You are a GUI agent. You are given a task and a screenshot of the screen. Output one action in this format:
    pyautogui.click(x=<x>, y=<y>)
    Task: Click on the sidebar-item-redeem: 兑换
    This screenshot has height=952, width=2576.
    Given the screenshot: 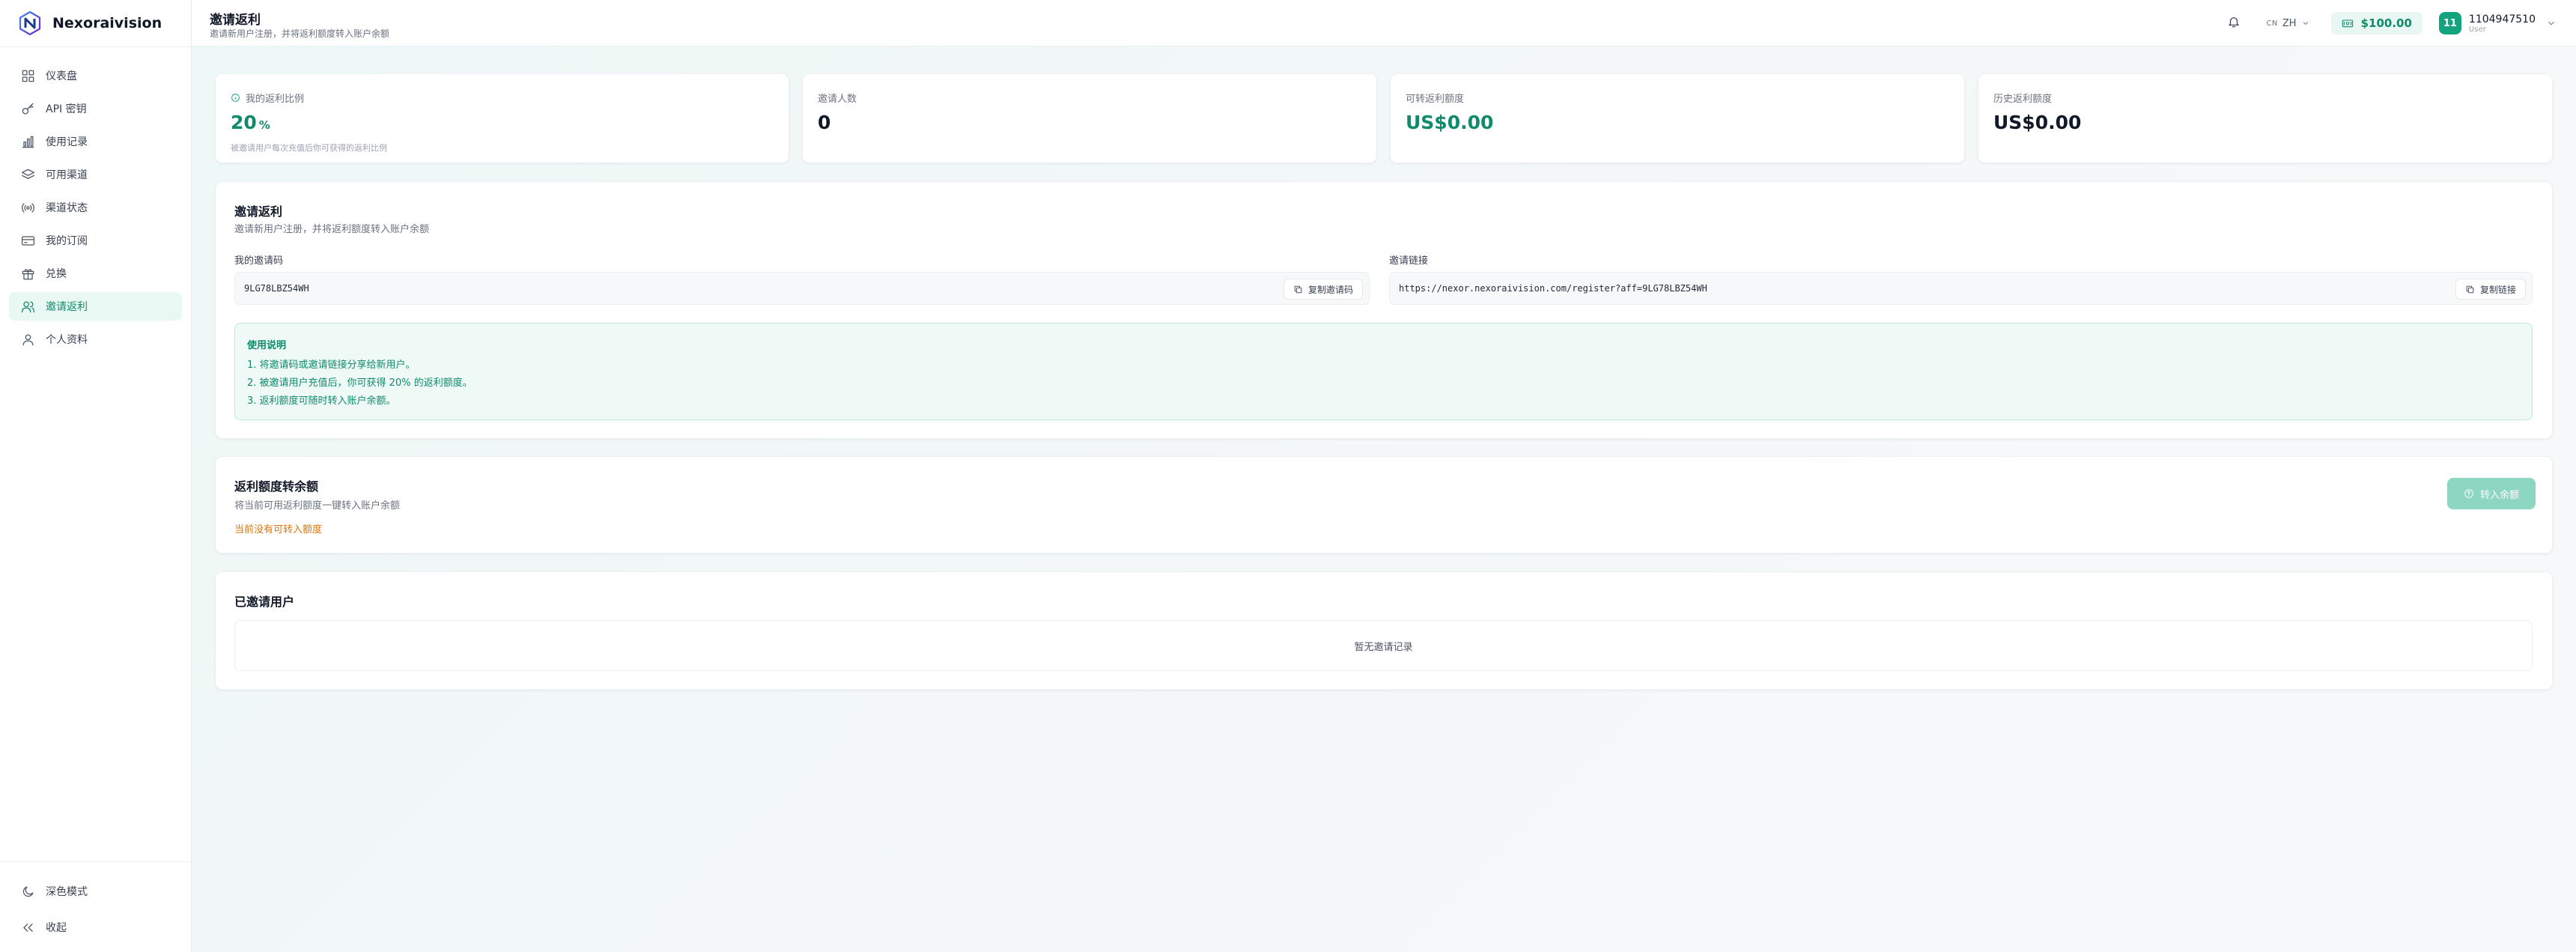 What is the action you would take?
    pyautogui.click(x=95, y=273)
    